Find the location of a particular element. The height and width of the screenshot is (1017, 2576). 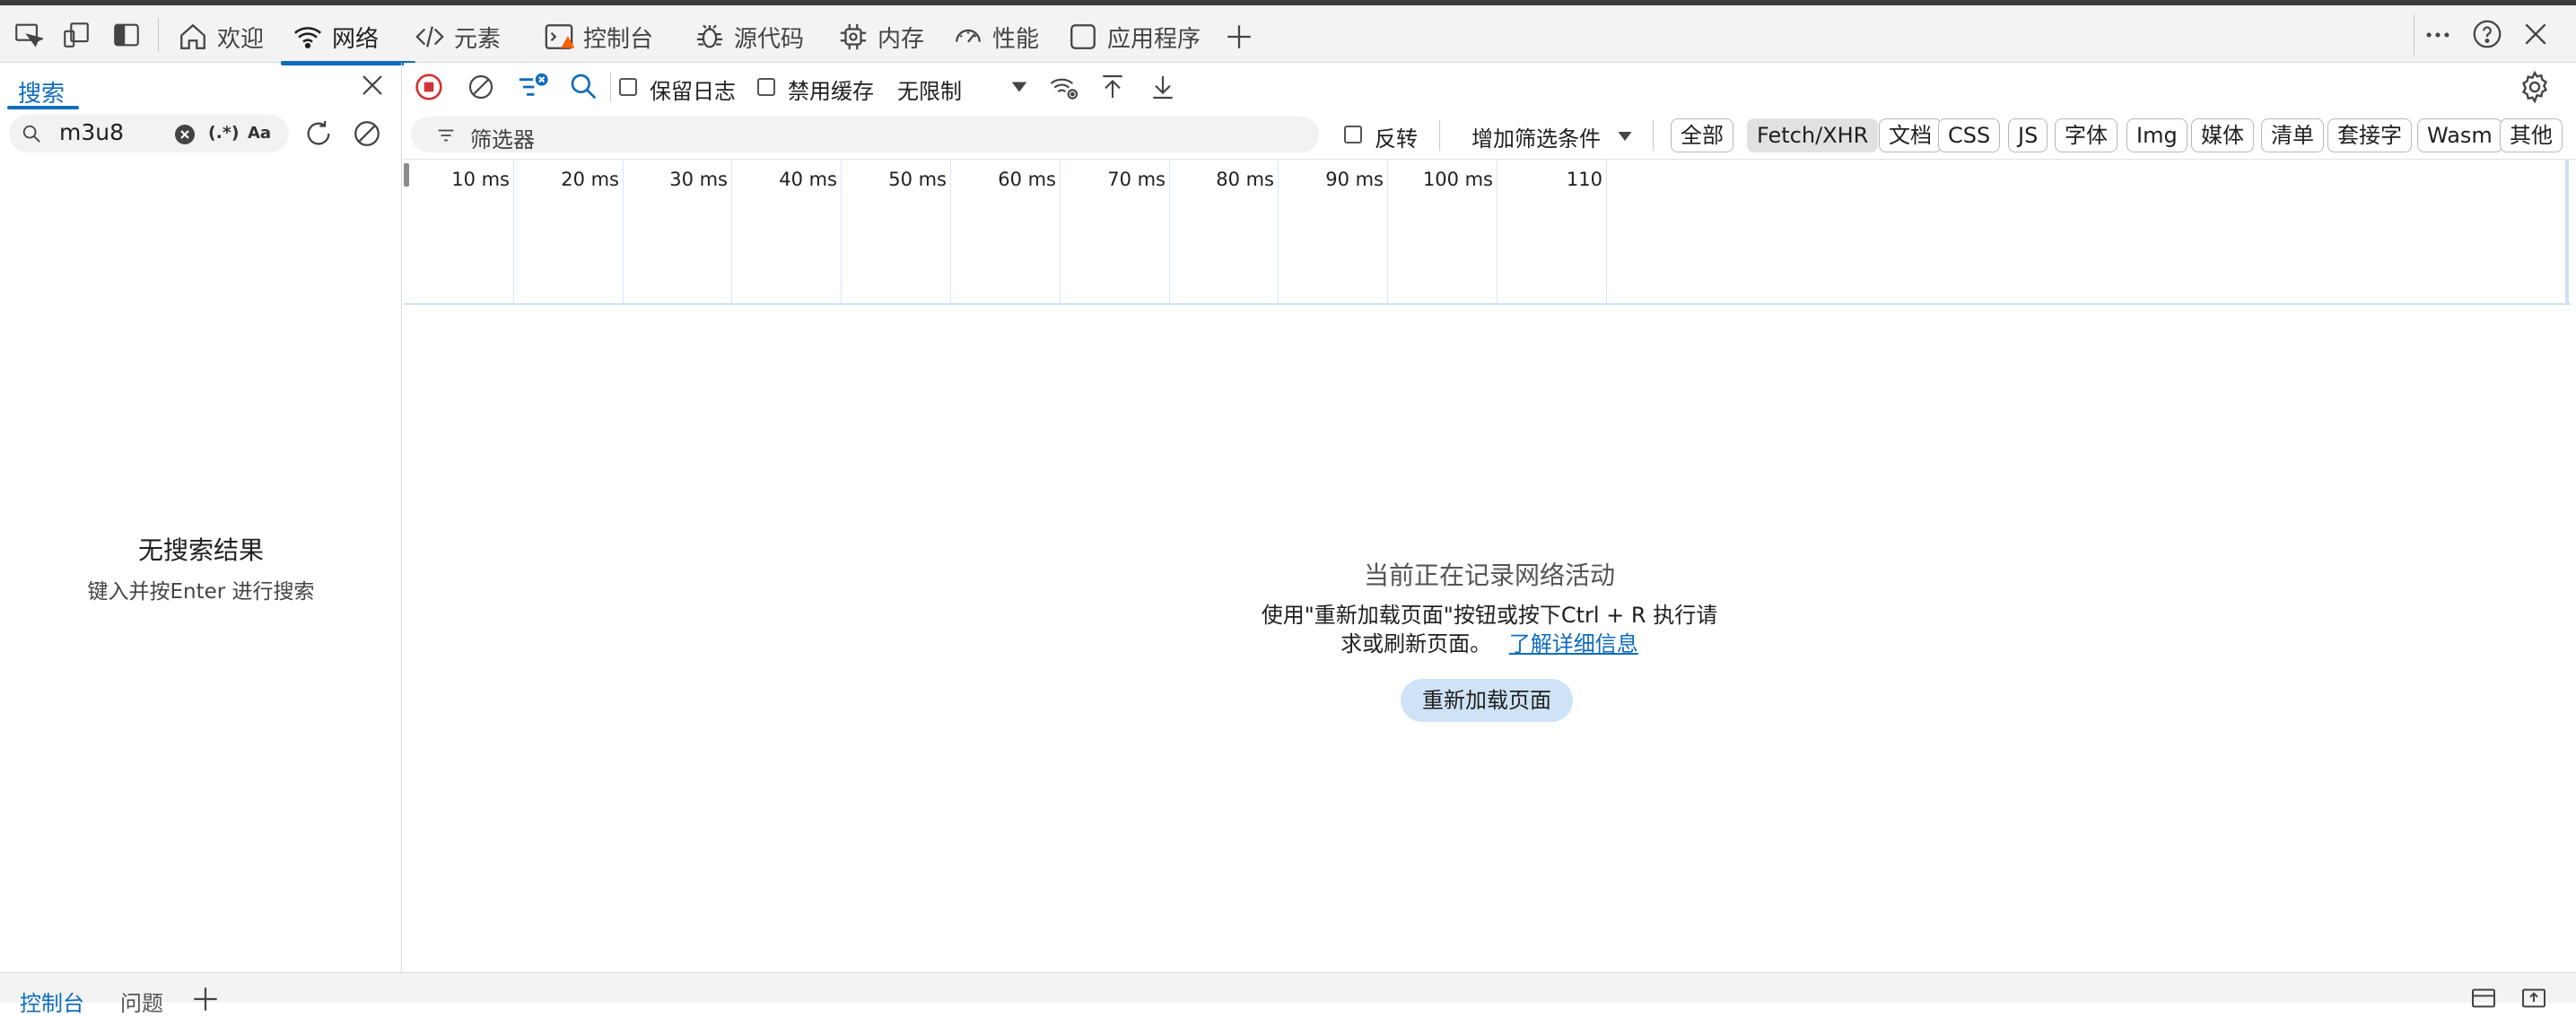

chip-icon is located at coordinates (854, 37).